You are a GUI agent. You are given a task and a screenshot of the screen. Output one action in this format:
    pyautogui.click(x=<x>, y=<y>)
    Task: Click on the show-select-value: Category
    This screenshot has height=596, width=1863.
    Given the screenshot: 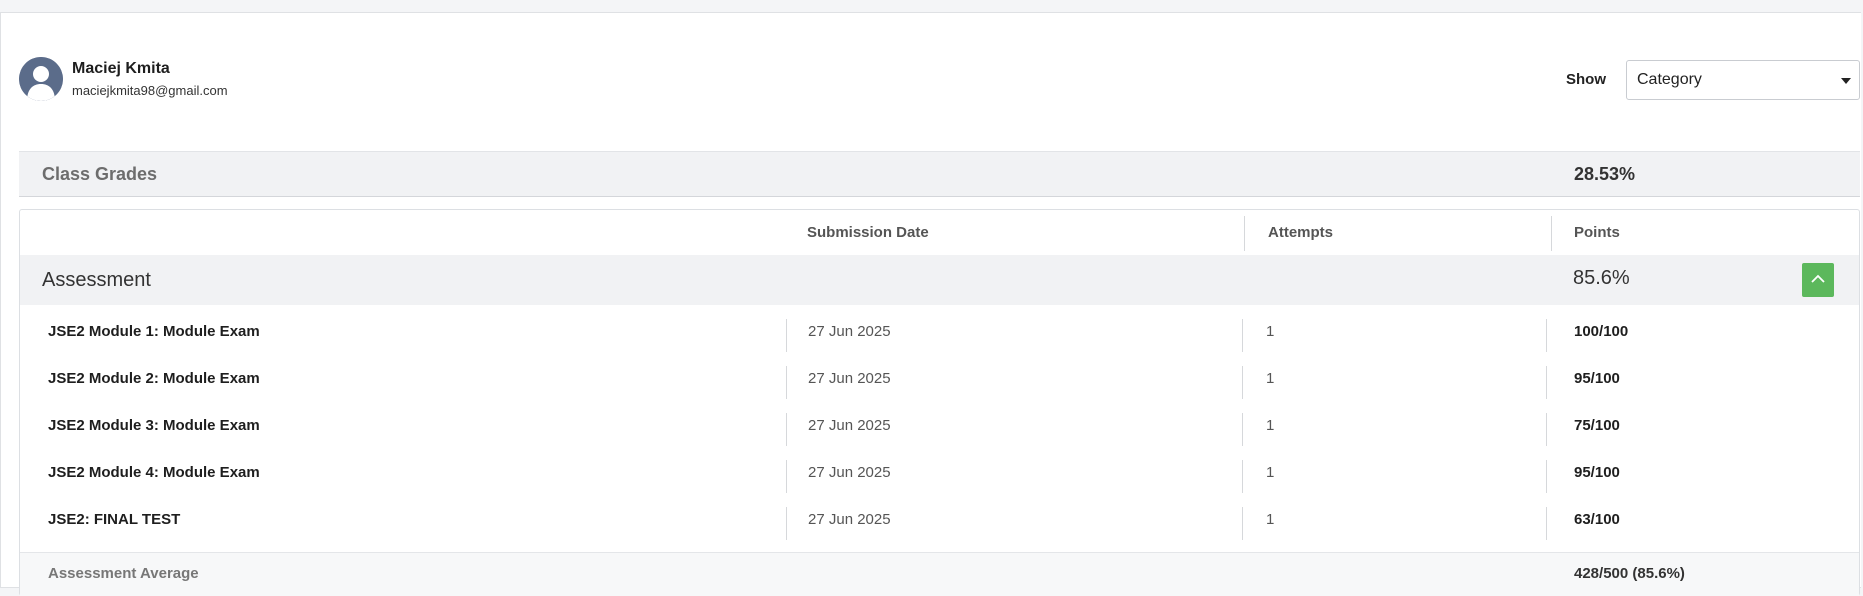 What is the action you would take?
    pyautogui.click(x=1669, y=79)
    